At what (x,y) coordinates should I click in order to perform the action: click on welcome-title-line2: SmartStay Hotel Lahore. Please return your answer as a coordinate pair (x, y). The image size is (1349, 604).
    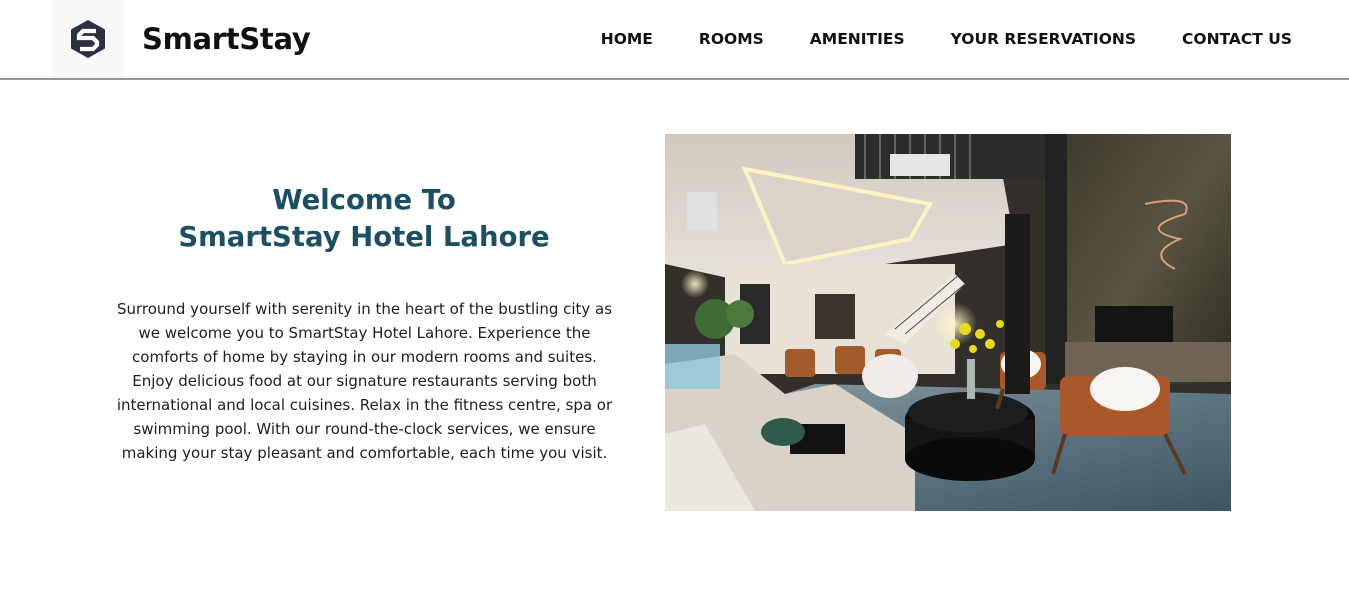
    Looking at the image, I should click on (364, 237).